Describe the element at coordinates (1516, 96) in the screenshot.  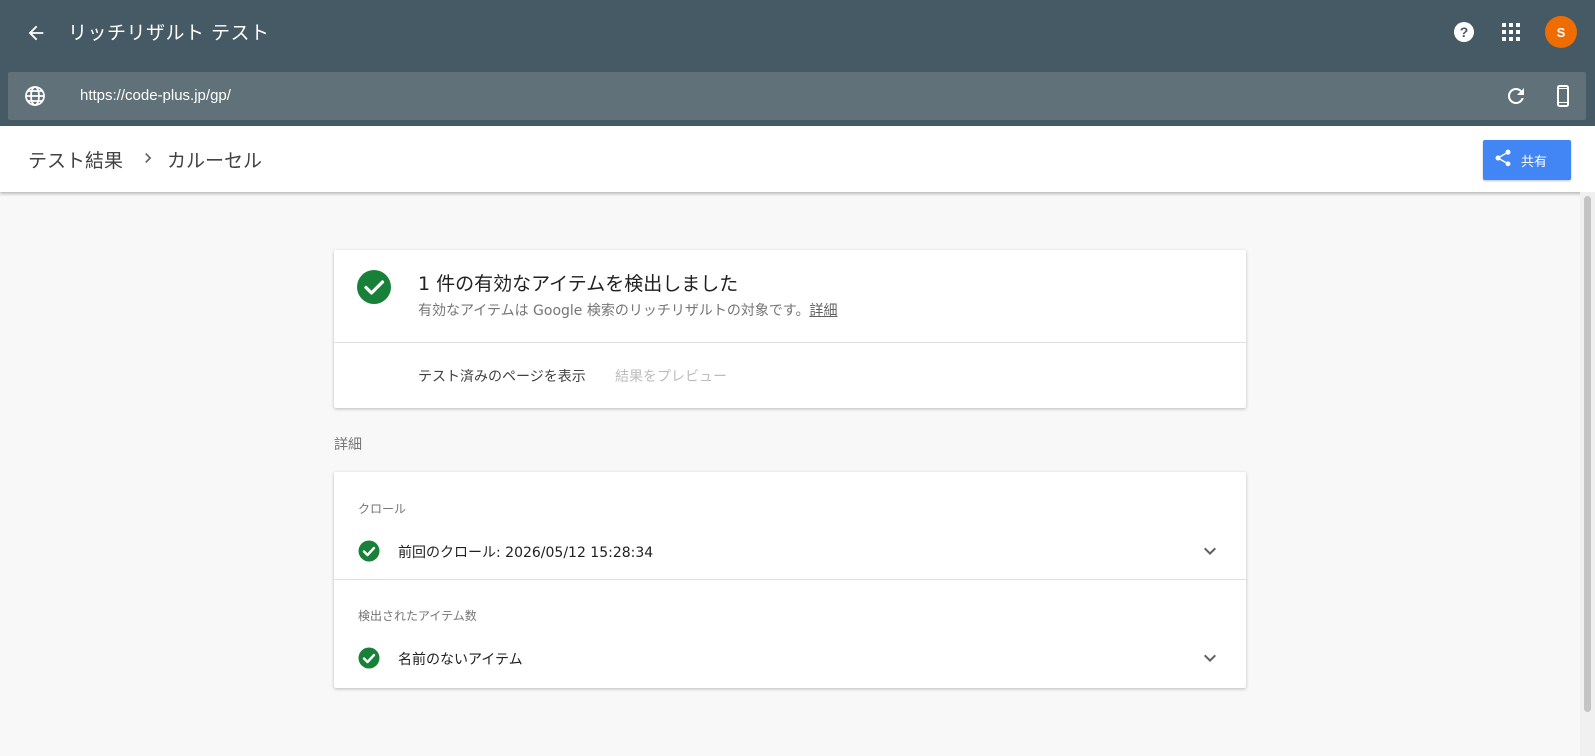
I see `reload-icon` at that location.